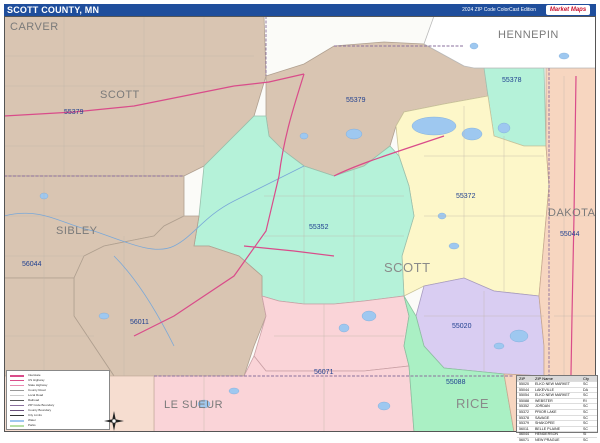  What do you see at coordinates (58, 390) in the screenshot?
I see `legend-row: County Road` at bounding box center [58, 390].